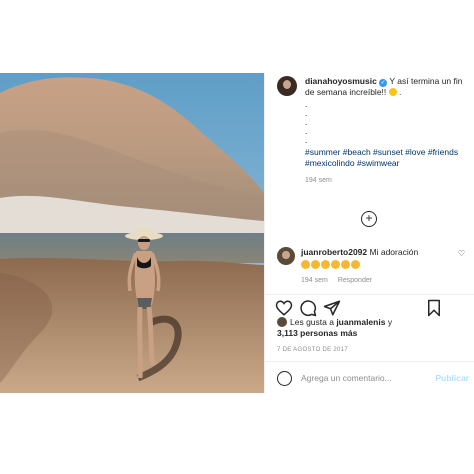 The width and height of the screenshot is (474, 474). Describe the element at coordinates (434, 308) in the screenshot. I see `bookmark-icon` at that location.